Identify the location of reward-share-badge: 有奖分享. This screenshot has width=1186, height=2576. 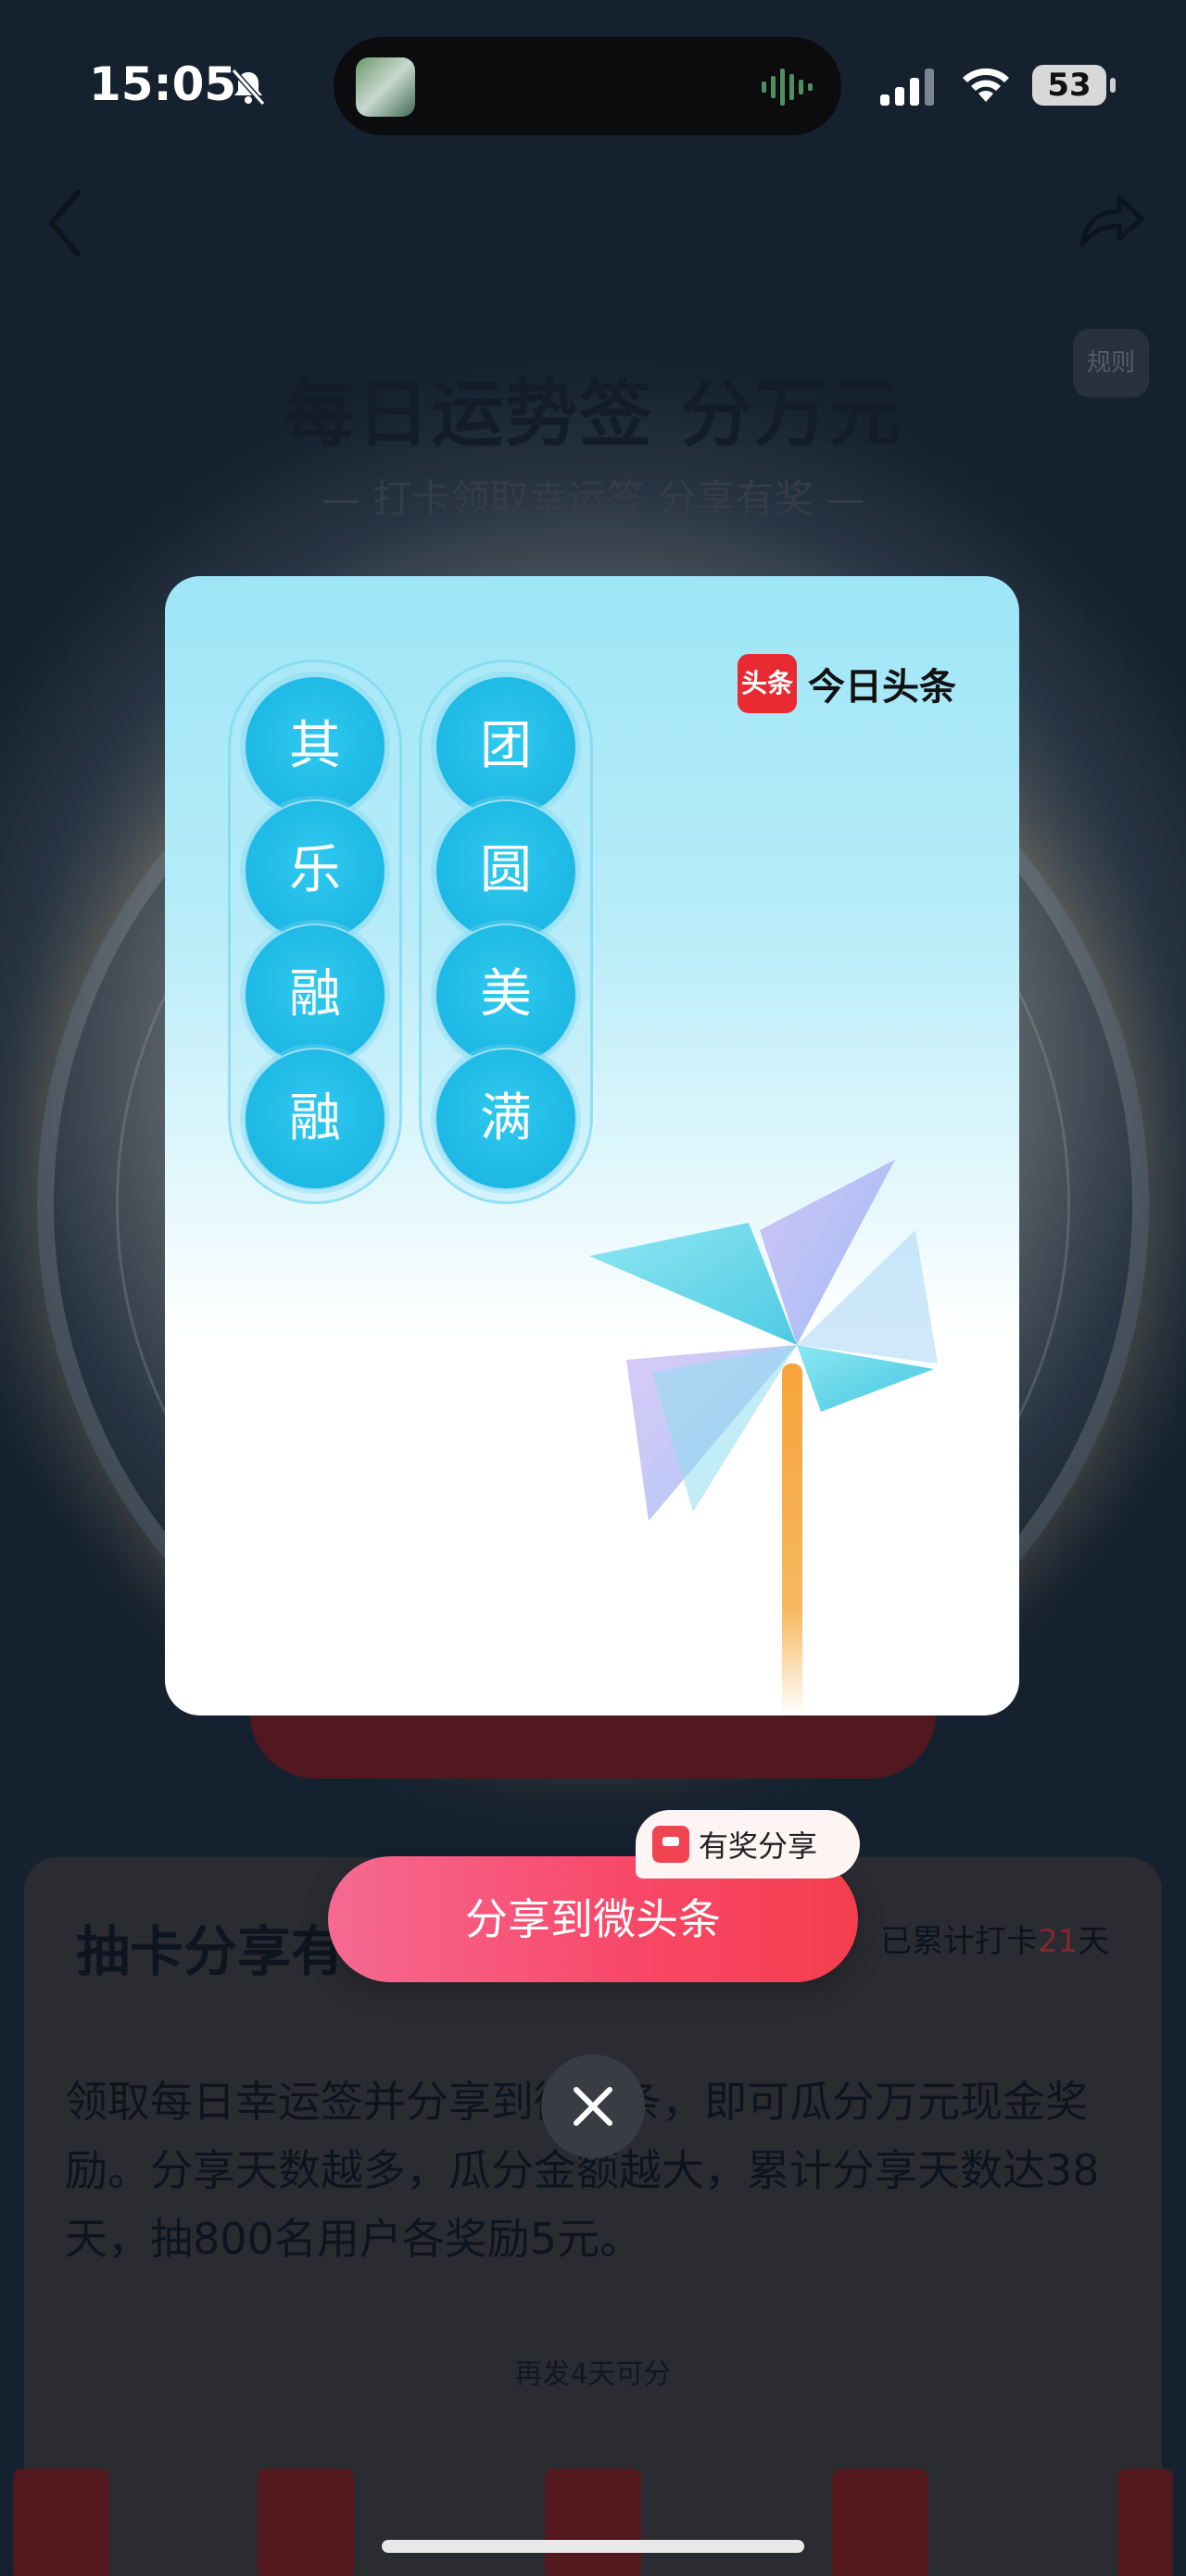
(748, 1844).